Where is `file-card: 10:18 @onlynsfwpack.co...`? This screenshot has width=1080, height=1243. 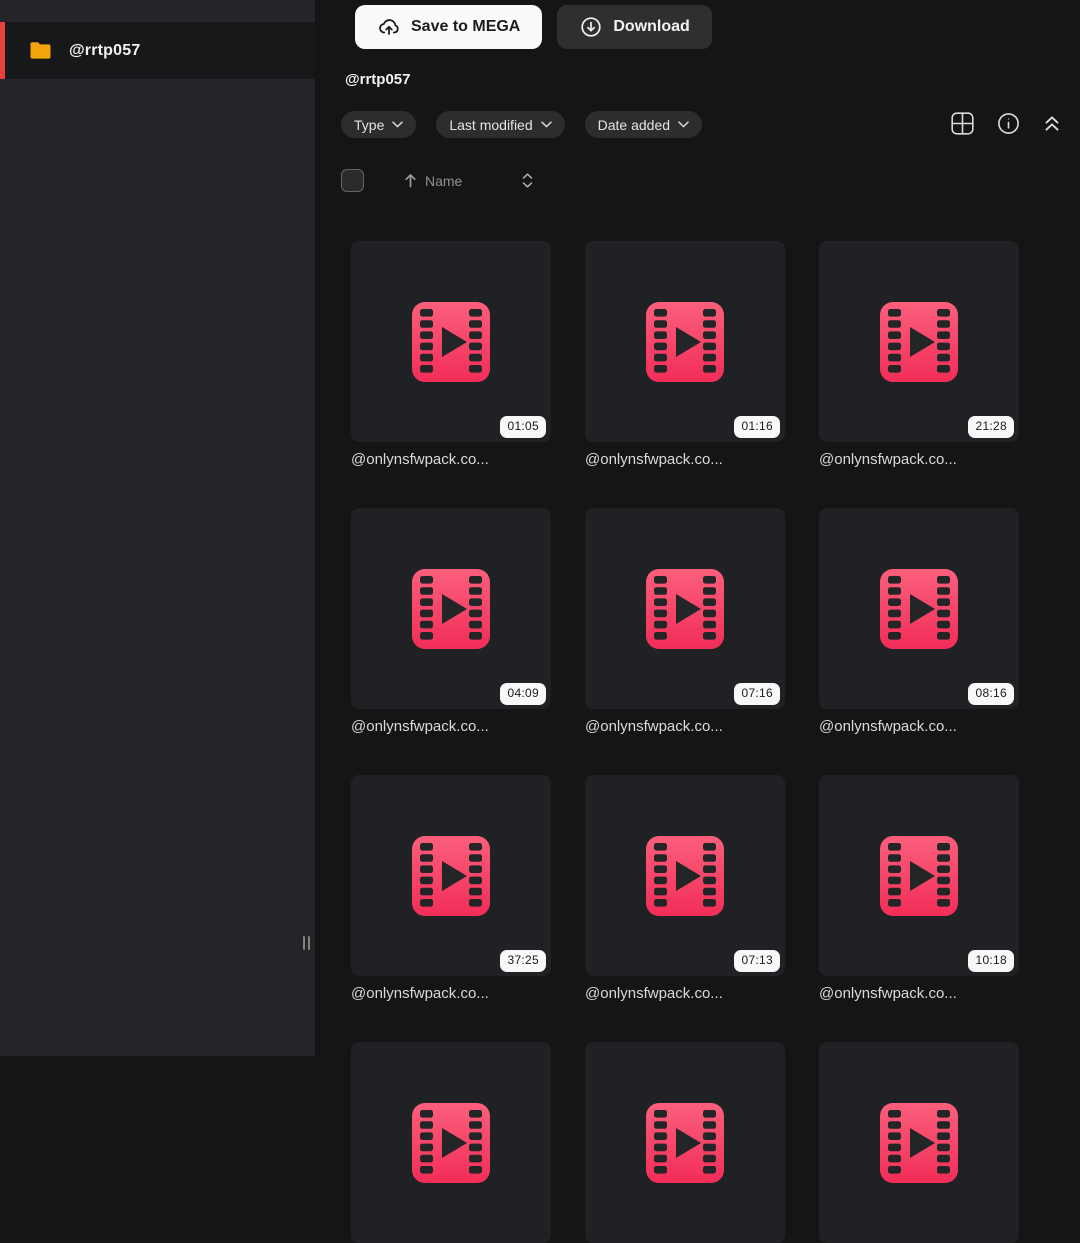 file-card: 10:18 @onlynsfwpack.co... is located at coordinates (919, 888).